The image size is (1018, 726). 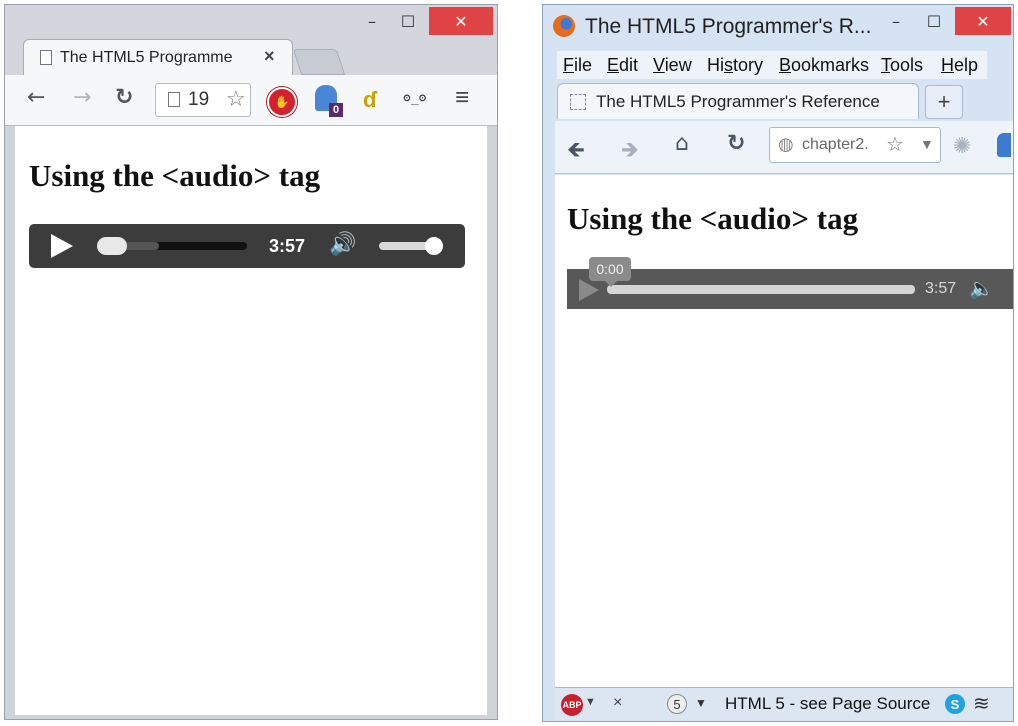 I want to click on adblock-icon: ABP, so click(x=572, y=705).